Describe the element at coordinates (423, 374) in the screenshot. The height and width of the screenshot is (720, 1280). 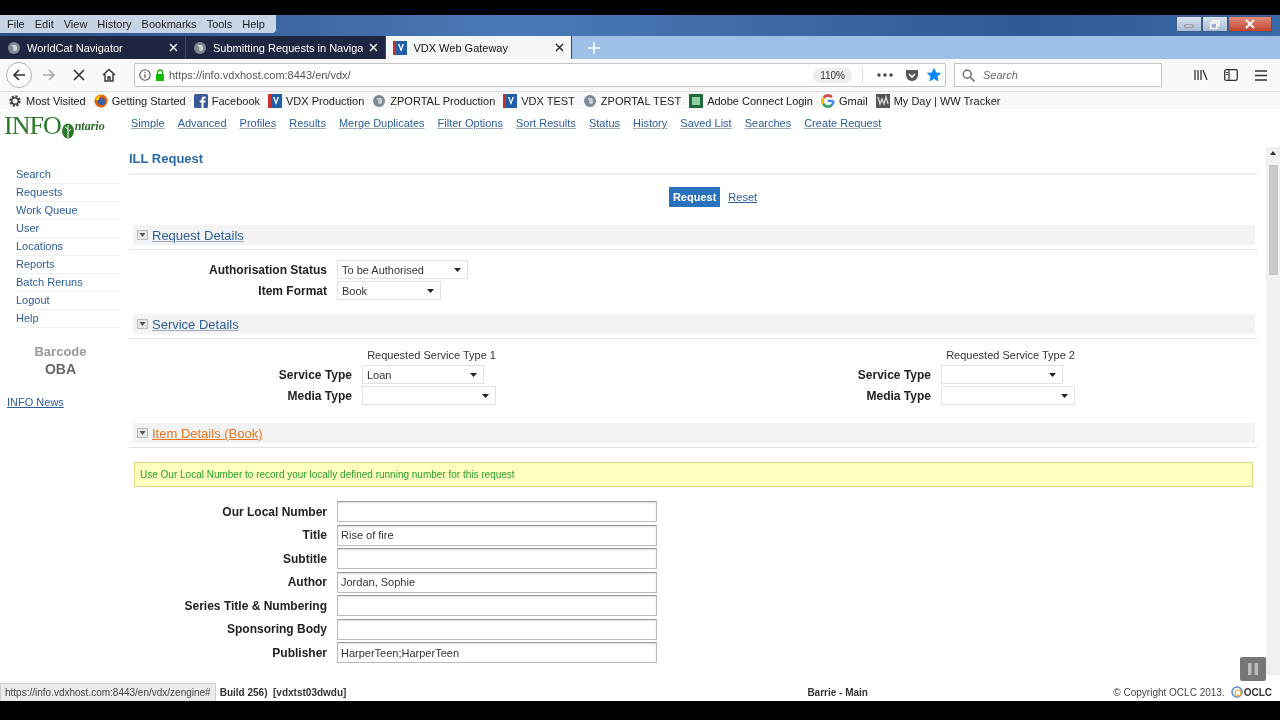
I see `dropdown: Loan` at that location.